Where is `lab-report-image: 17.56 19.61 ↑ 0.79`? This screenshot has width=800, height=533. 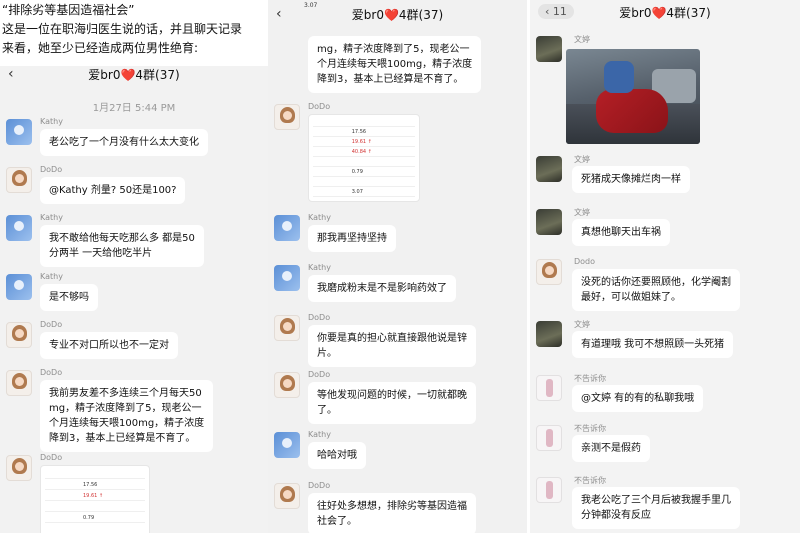
lab-report-image: 17.56 19.61 ↑ 0.79 is located at coordinates (95, 499).